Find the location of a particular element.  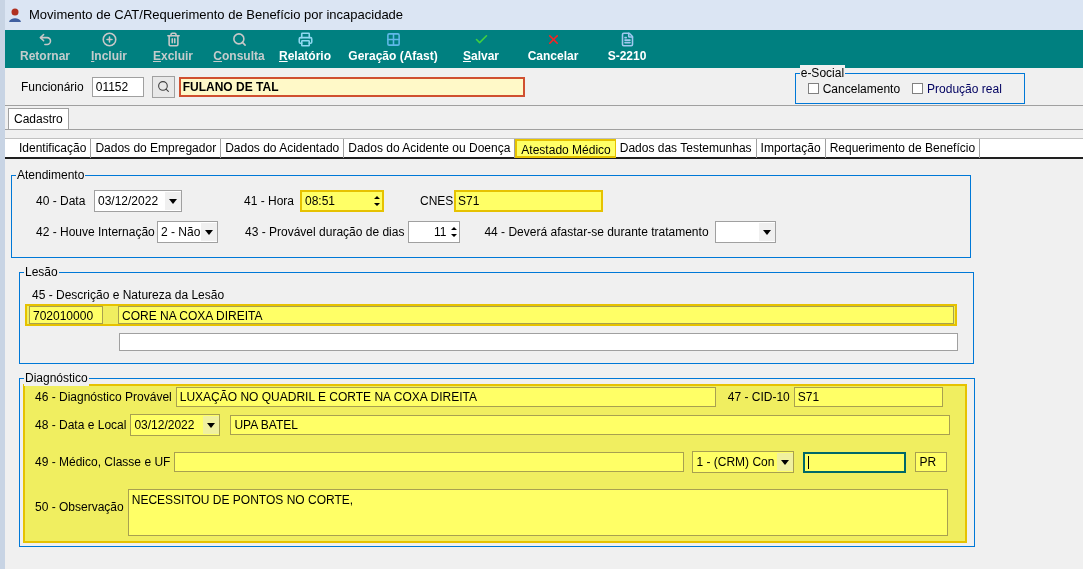

text-field: CORE NA COXA DIREITA is located at coordinates (536, 315).